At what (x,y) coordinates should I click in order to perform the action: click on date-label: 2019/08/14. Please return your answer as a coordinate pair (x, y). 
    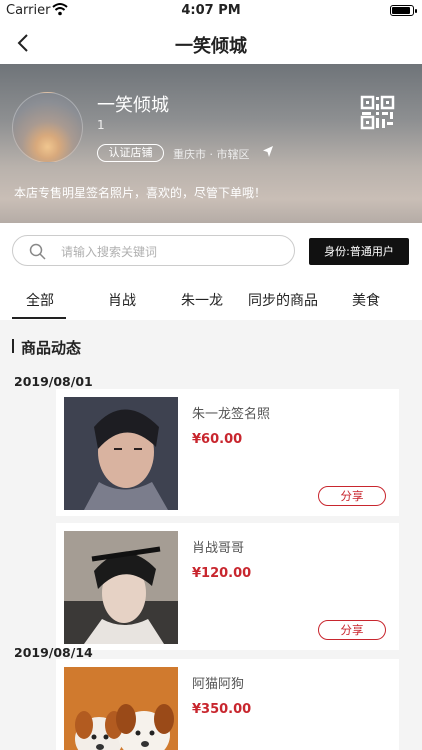
    Looking at the image, I should click on (53, 652).